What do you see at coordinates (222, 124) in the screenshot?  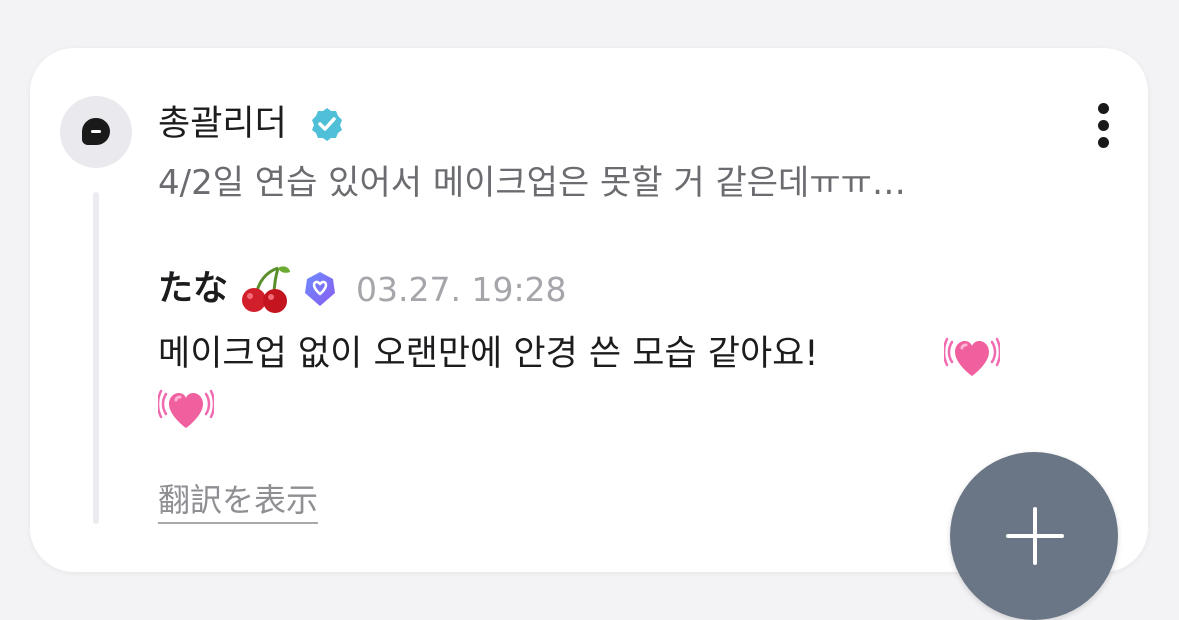 I see `parent-author-name: 총괄리더` at bounding box center [222, 124].